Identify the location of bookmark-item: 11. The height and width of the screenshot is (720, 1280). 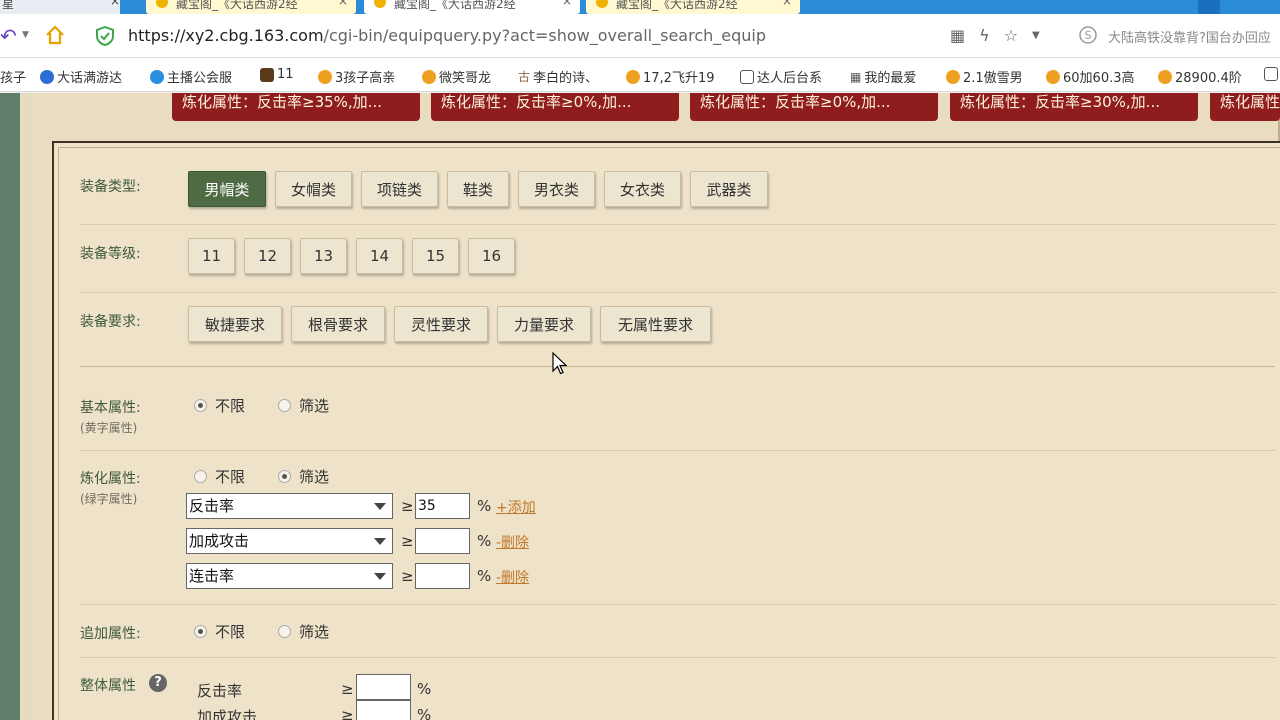
(277, 74).